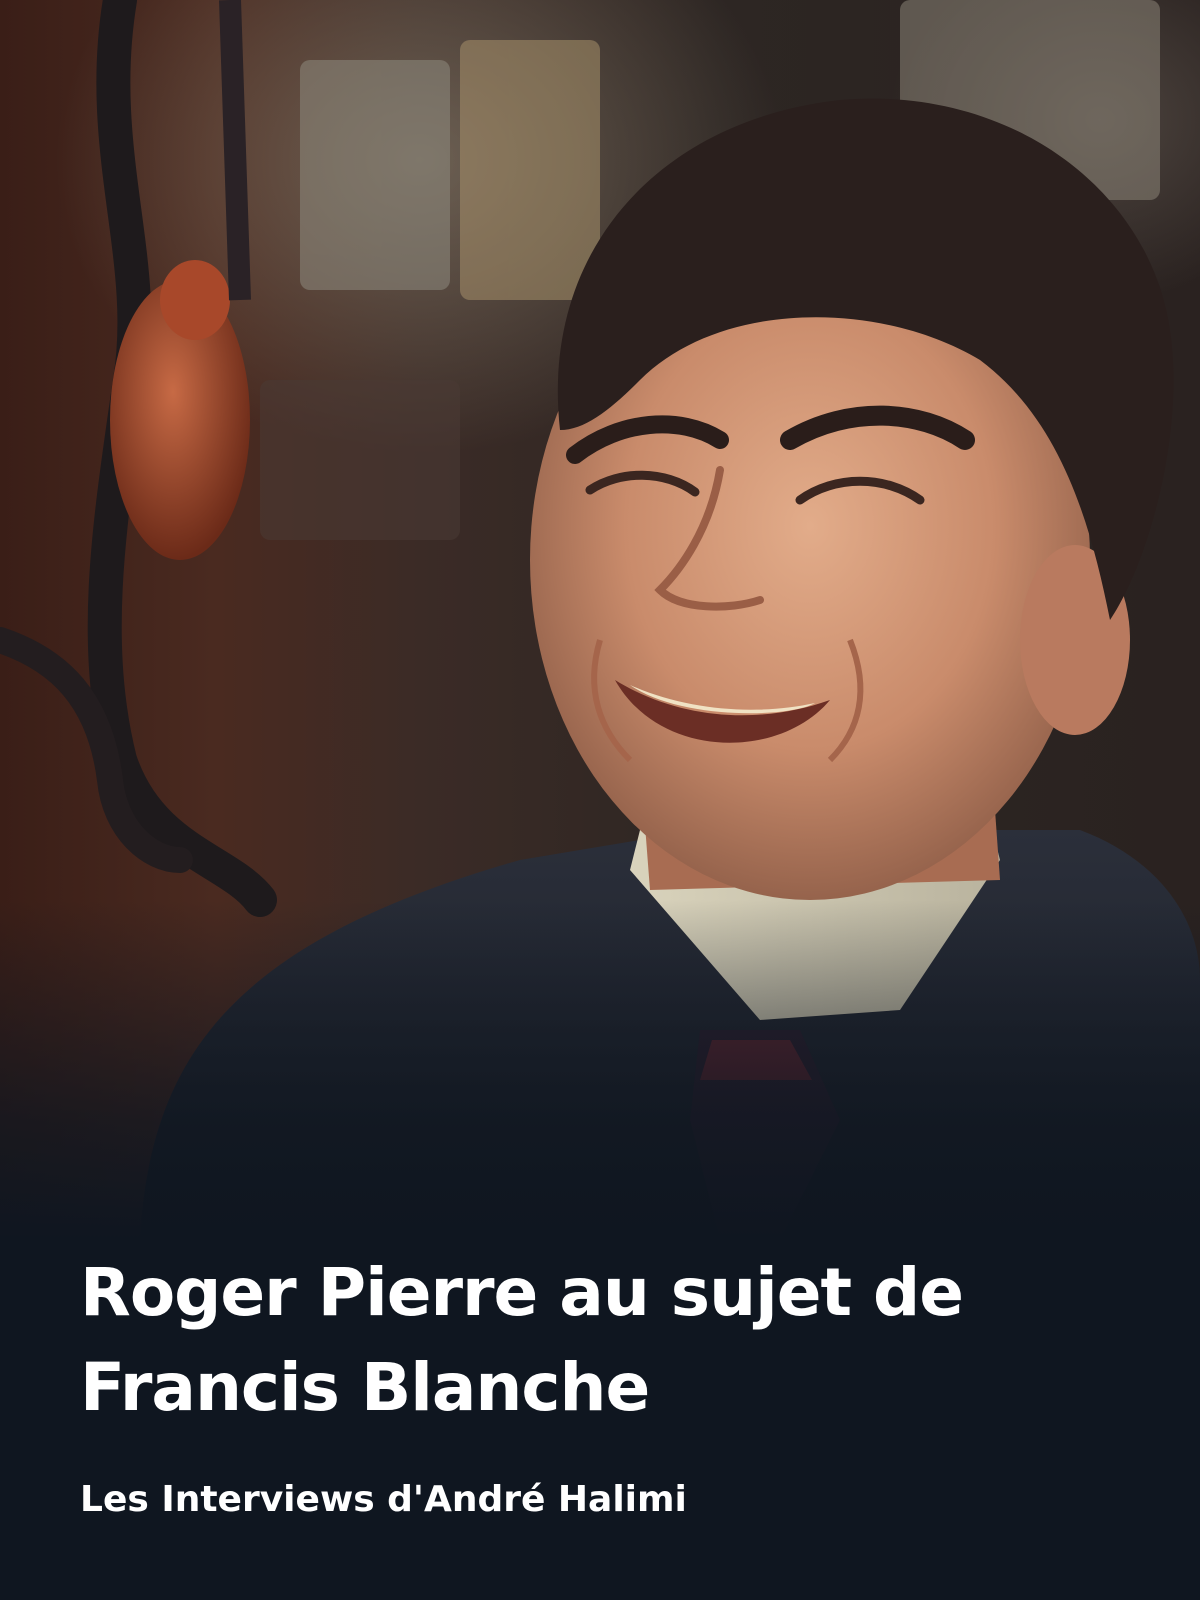  Describe the element at coordinates (138, 458) in the screenshot. I see `background-ornament` at that location.